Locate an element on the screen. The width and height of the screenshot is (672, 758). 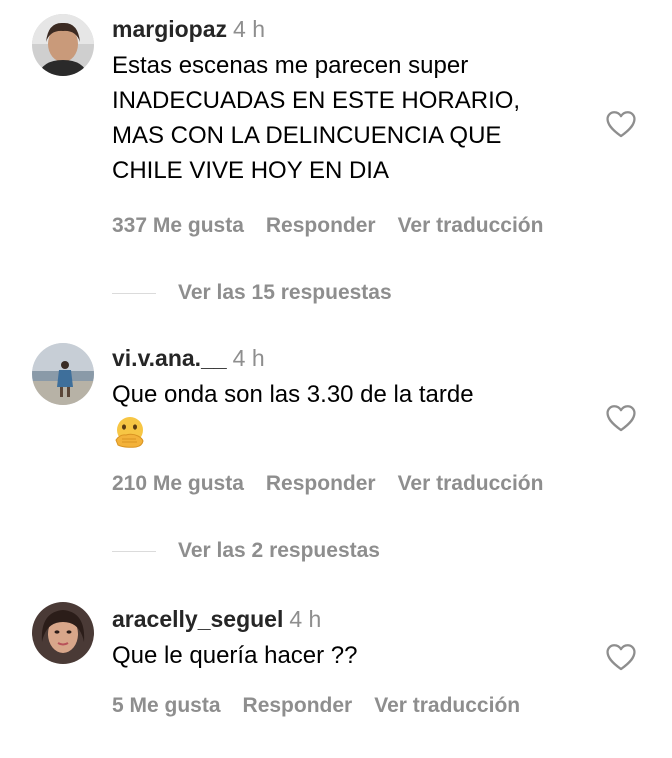
comment-line: Estas escenas me parecen super is located at coordinates (290, 65).